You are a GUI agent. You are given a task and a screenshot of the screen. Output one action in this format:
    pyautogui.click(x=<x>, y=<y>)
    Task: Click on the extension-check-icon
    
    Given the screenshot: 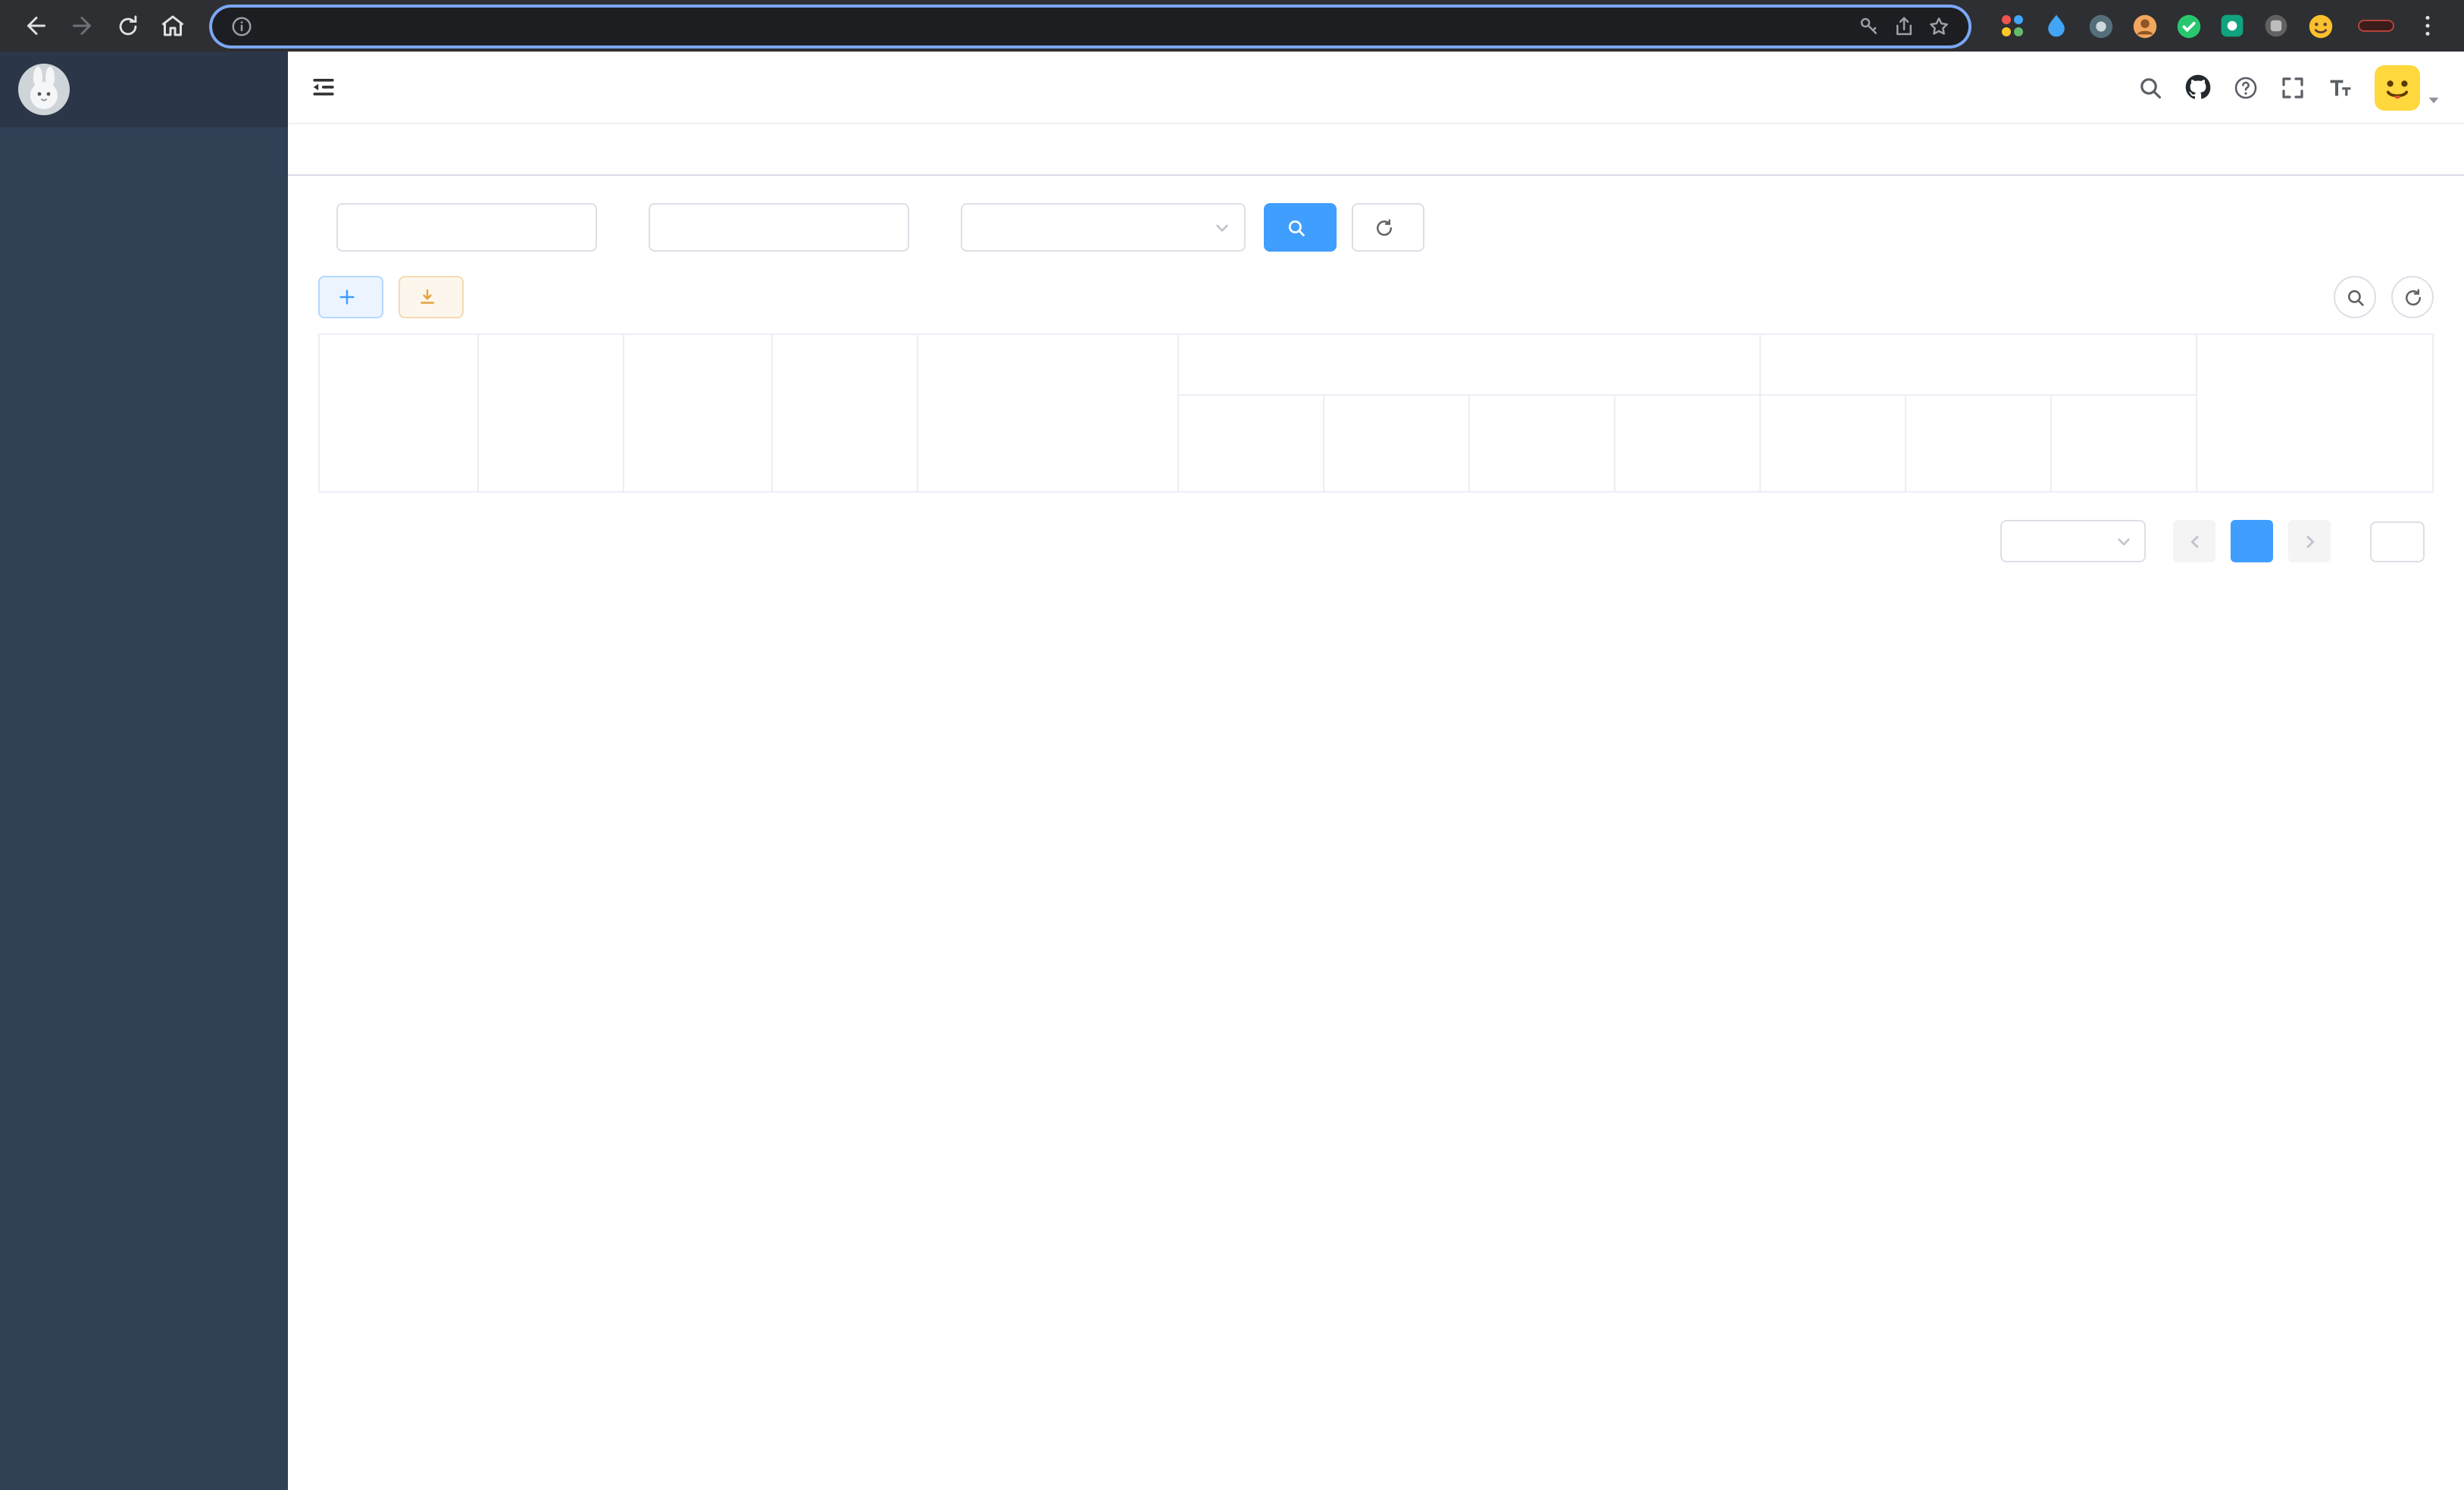 What is the action you would take?
    pyautogui.click(x=2188, y=26)
    